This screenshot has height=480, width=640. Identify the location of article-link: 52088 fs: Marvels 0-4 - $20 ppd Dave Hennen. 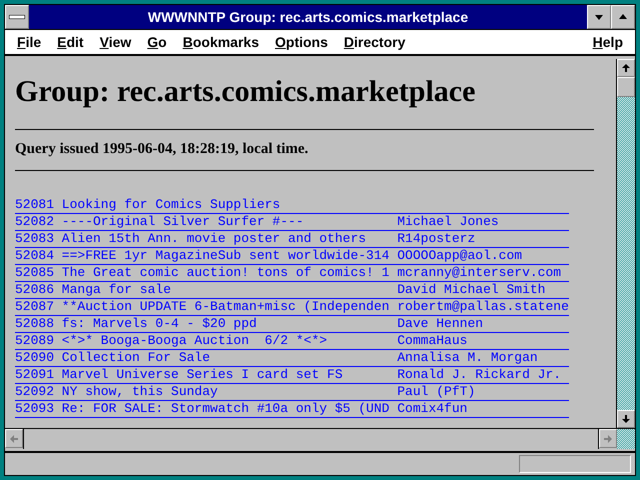
(292, 324).